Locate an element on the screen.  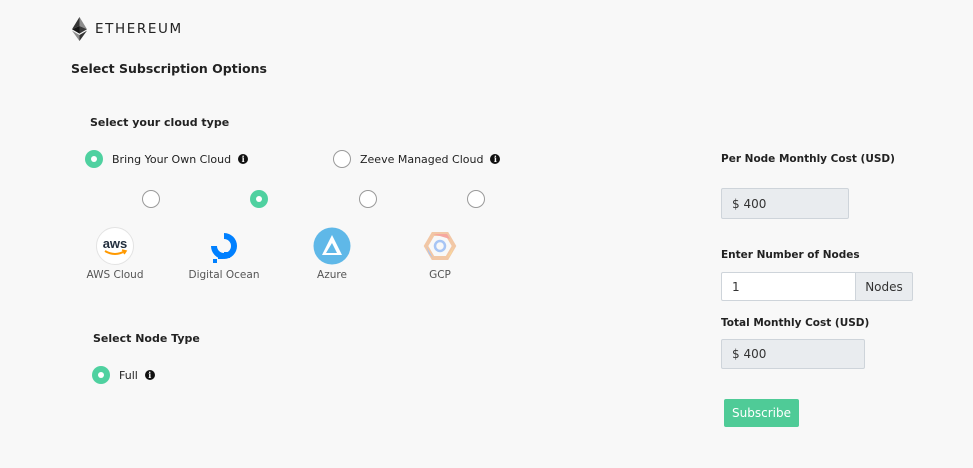
nodes-count-input: 1 is located at coordinates (788, 286).